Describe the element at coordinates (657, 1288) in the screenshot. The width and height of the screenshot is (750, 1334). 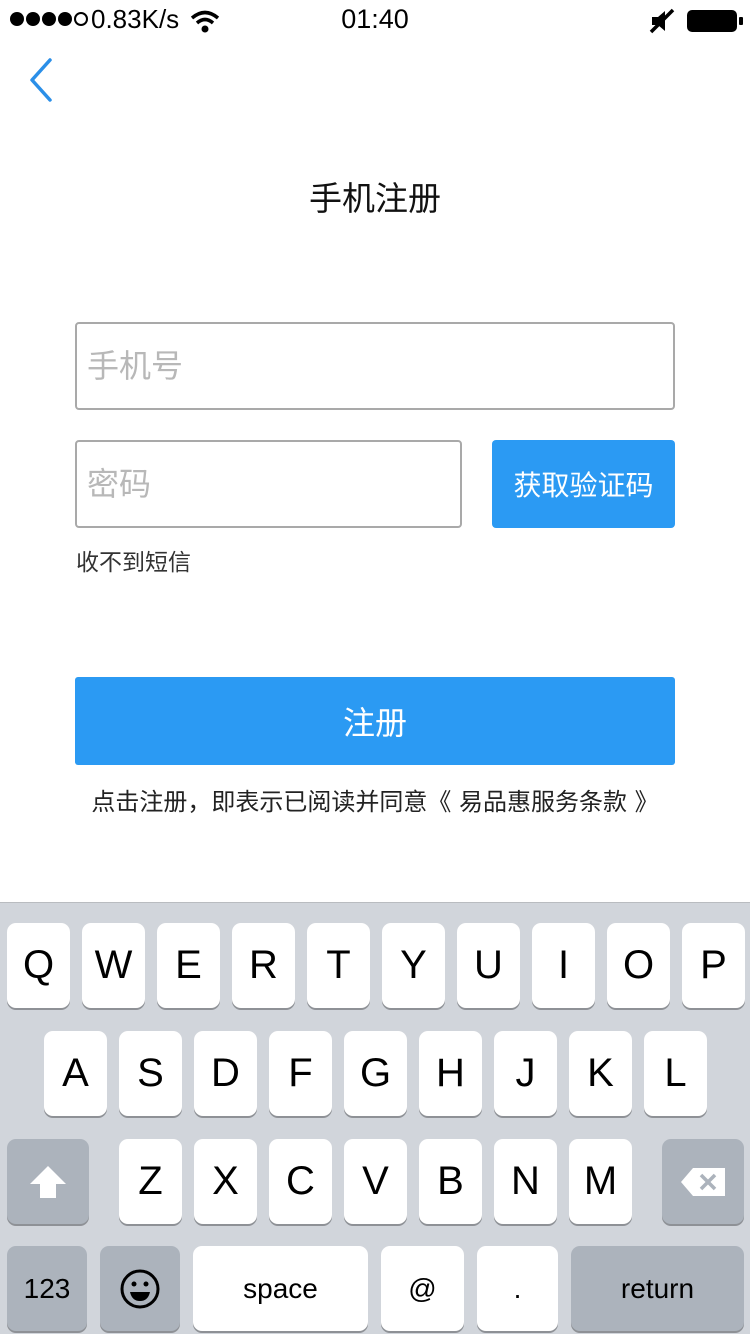
I see `return-key: return` at that location.